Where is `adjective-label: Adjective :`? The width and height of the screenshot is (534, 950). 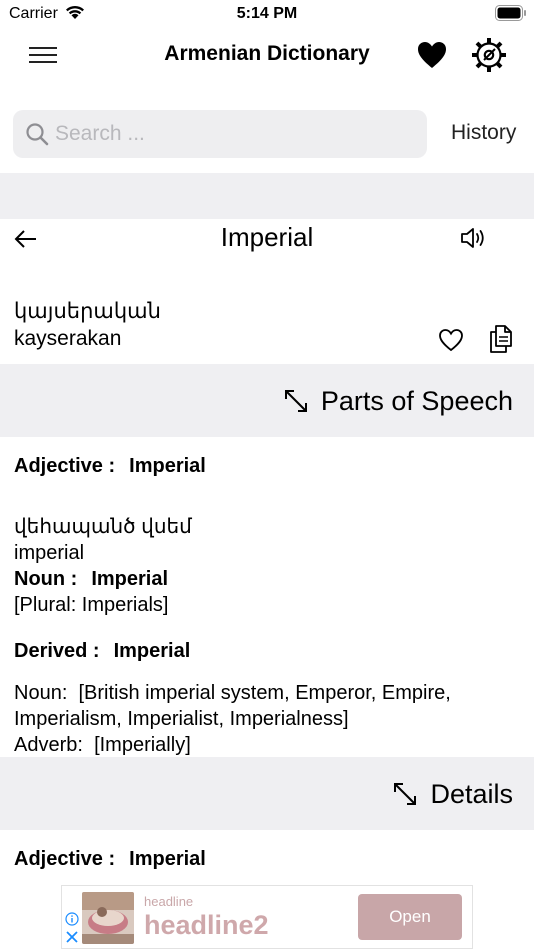 adjective-label: Adjective : is located at coordinates (65, 466).